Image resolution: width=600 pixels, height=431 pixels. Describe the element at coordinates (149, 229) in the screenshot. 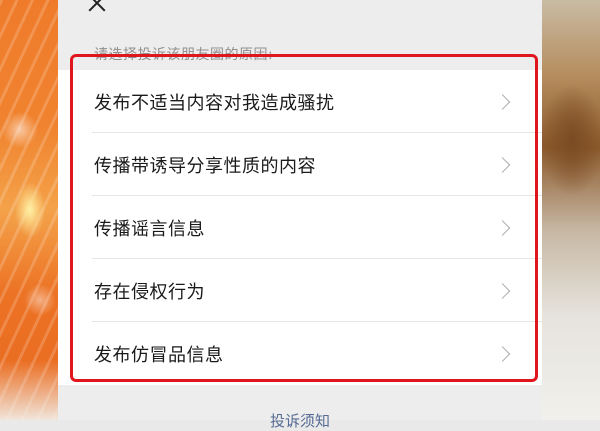

I see `reason-label: 传播谣言信息` at that location.